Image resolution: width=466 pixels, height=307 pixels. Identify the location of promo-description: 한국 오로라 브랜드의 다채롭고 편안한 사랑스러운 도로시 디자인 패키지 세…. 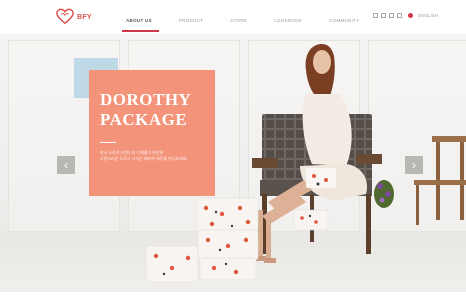
(154, 156).